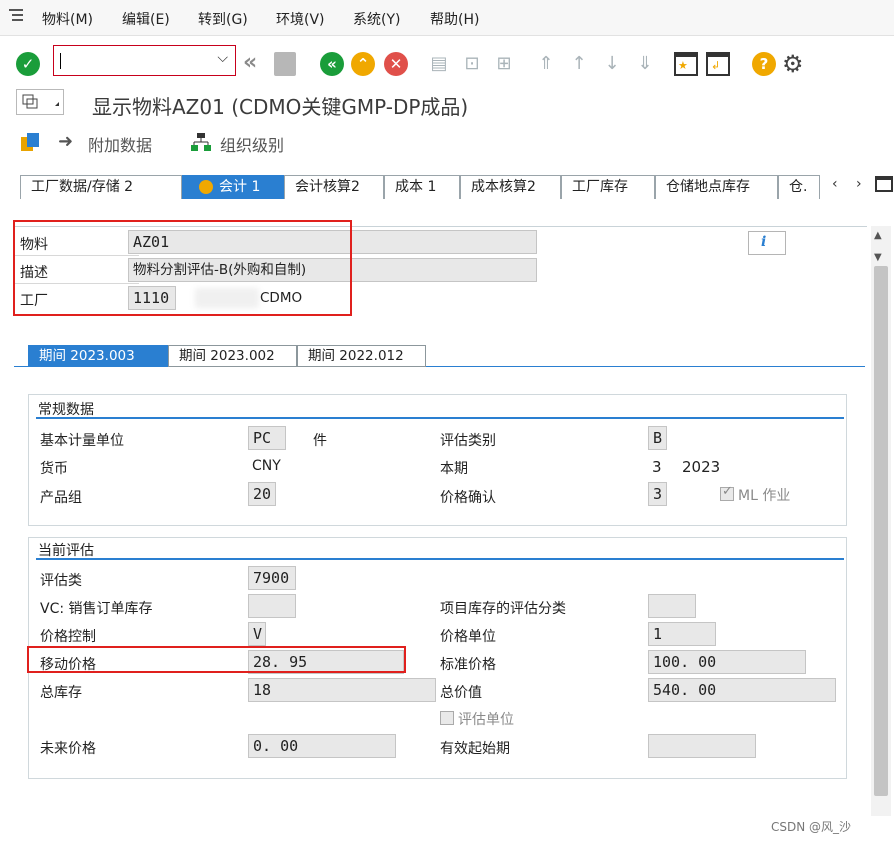 This screenshot has height=841, width=894. What do you see at coordinates (727, 492) in the screenshot?
I see `ml-act-checkbox: ✓` at bounding box center [727, 492].